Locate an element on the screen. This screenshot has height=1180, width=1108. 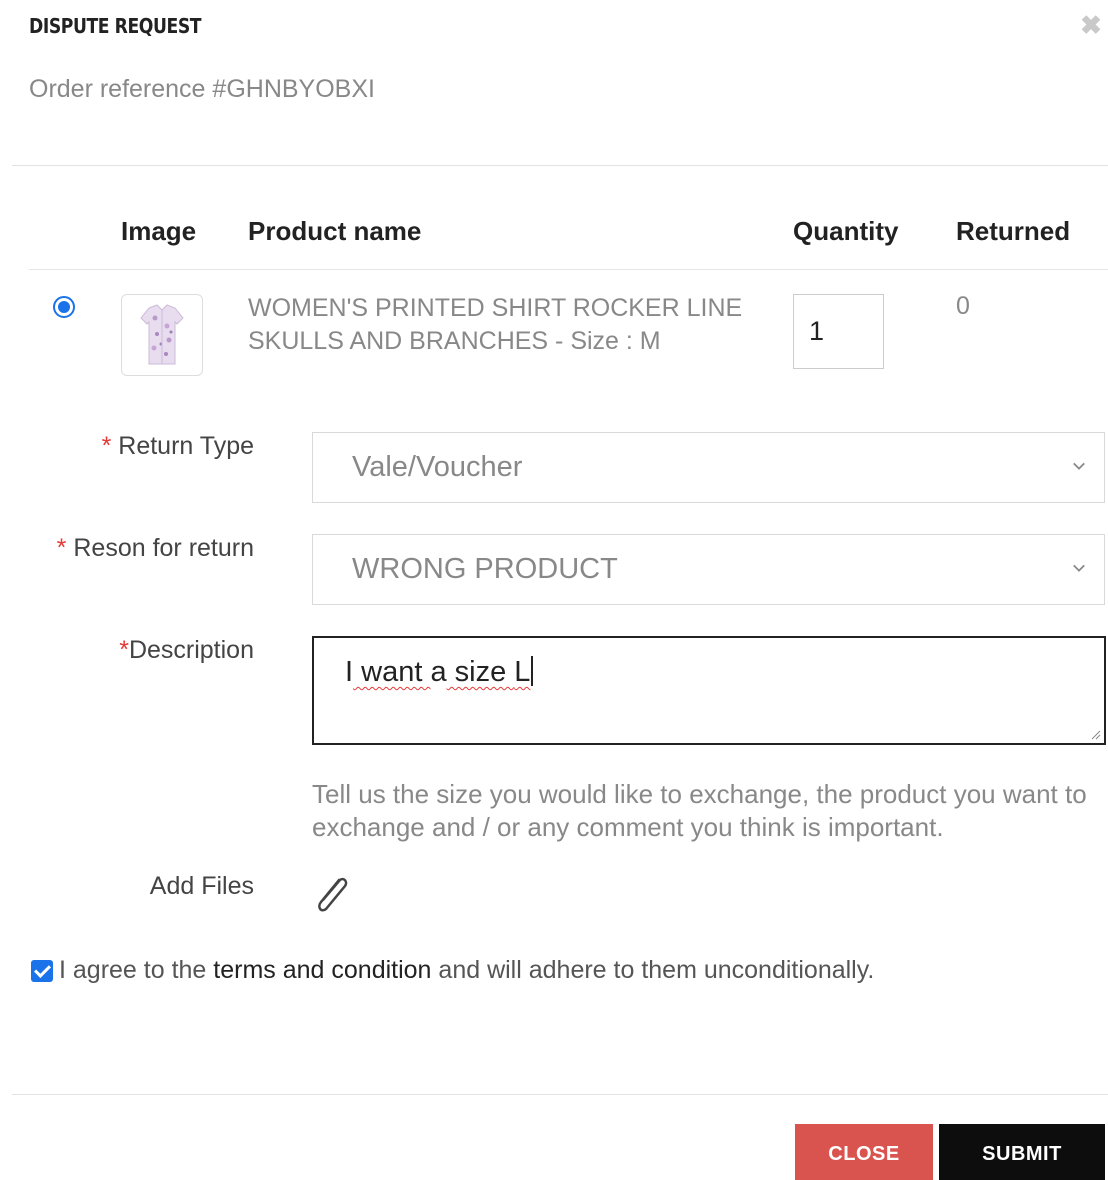
description-label: *Description is located at coordinates (186, 650).